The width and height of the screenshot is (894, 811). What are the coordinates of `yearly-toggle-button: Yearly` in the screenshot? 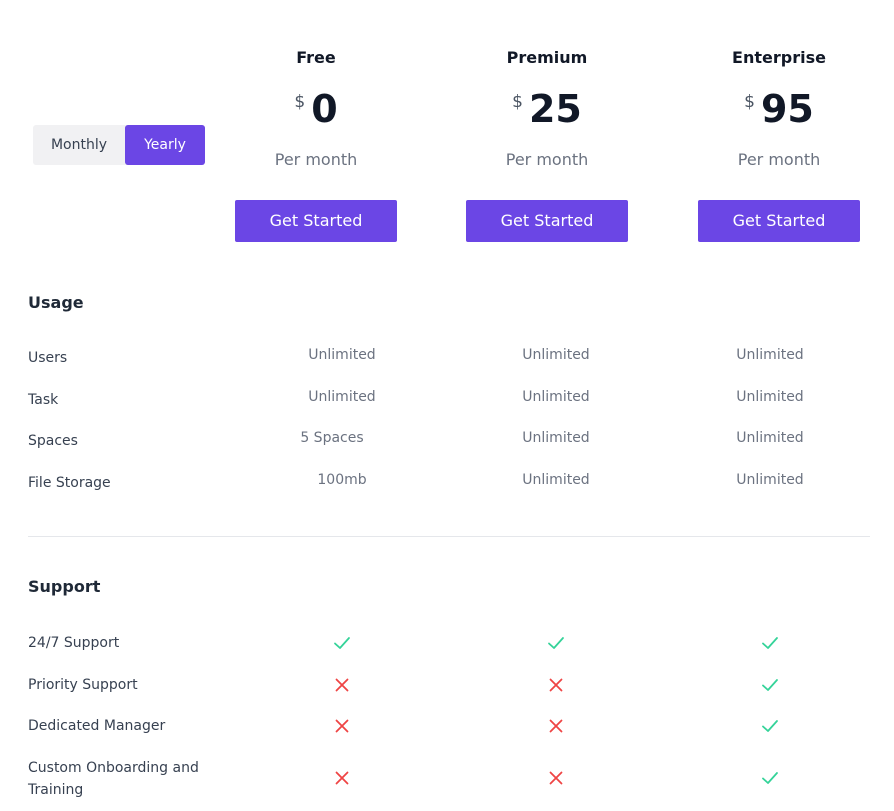 It's located at (165, 145).